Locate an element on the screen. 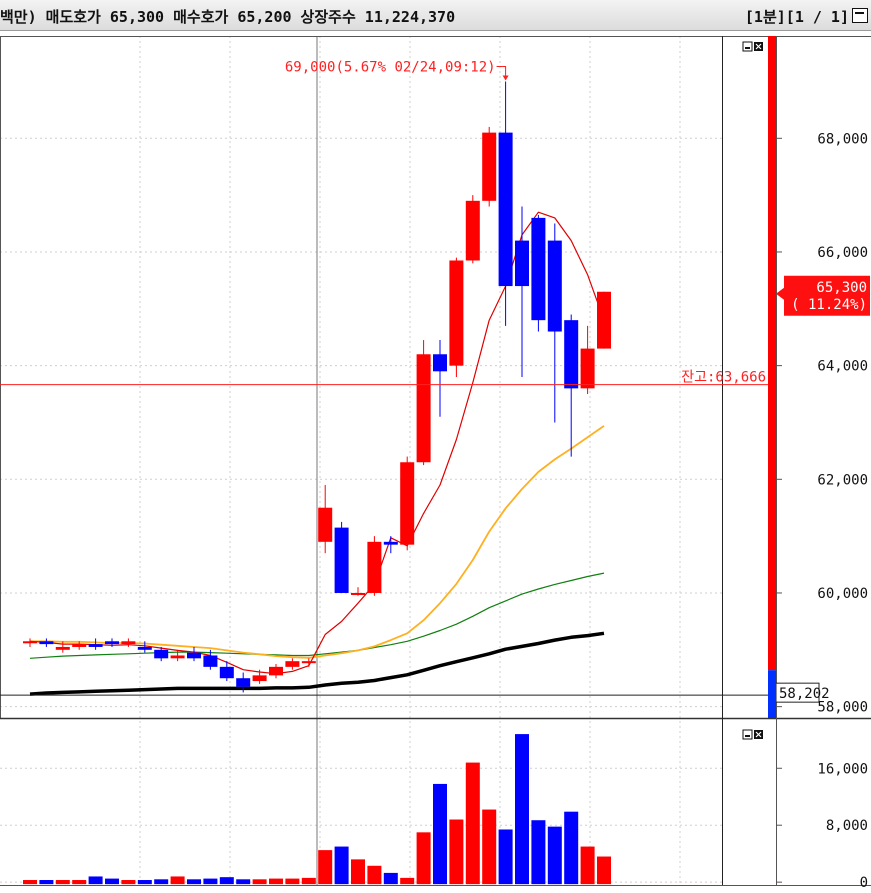  price-tick-label: 62,000 is located at coordinates (842, 480).